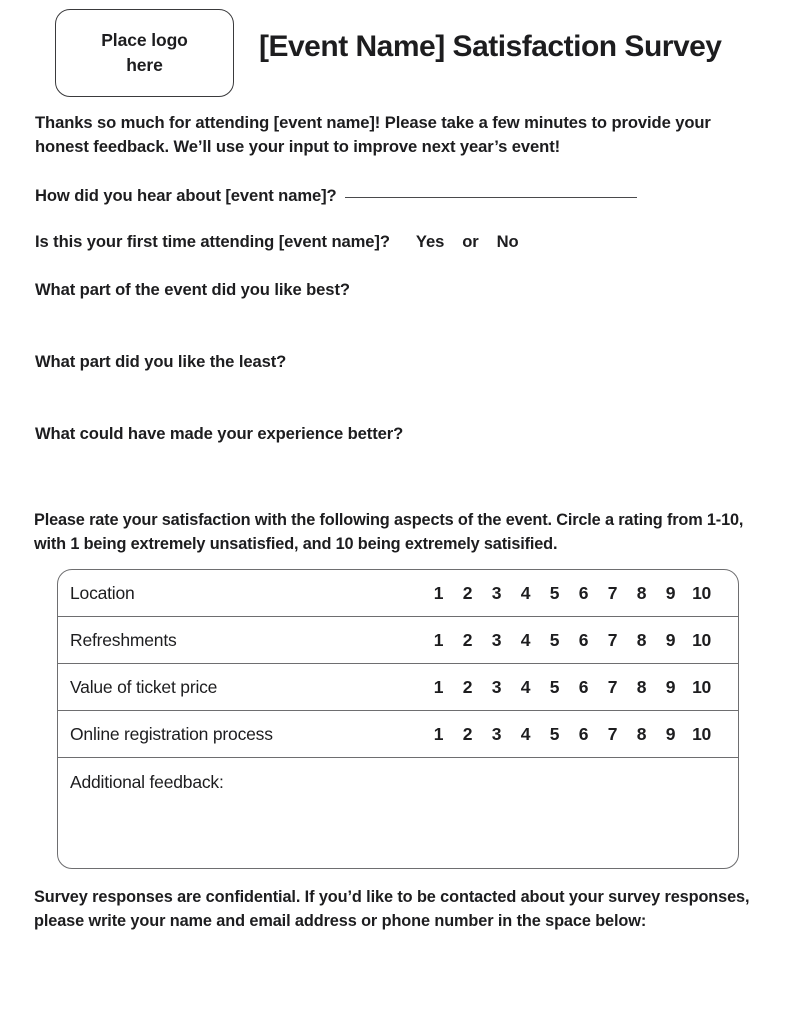 The height and width of the screenshot is (1024, 805). Describe the element at coordinates (398, 835) in the screenshot. I see `additional-feedback-input` at that location.